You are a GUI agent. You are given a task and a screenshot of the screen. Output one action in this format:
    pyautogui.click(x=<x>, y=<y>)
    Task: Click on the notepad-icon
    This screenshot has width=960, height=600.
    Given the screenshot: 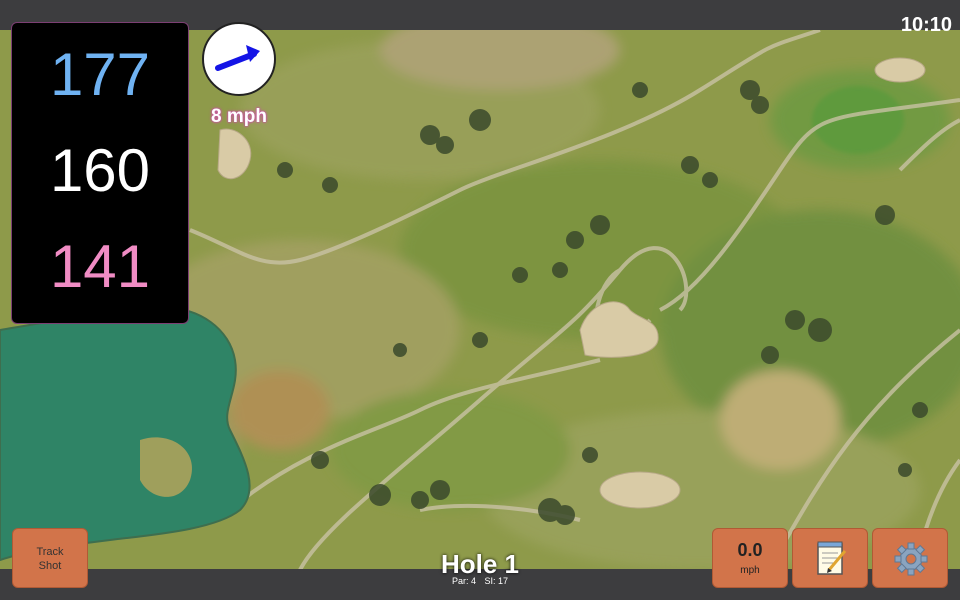 What is the action you would take?
    pyautogui.click(x=832, y=558)
    